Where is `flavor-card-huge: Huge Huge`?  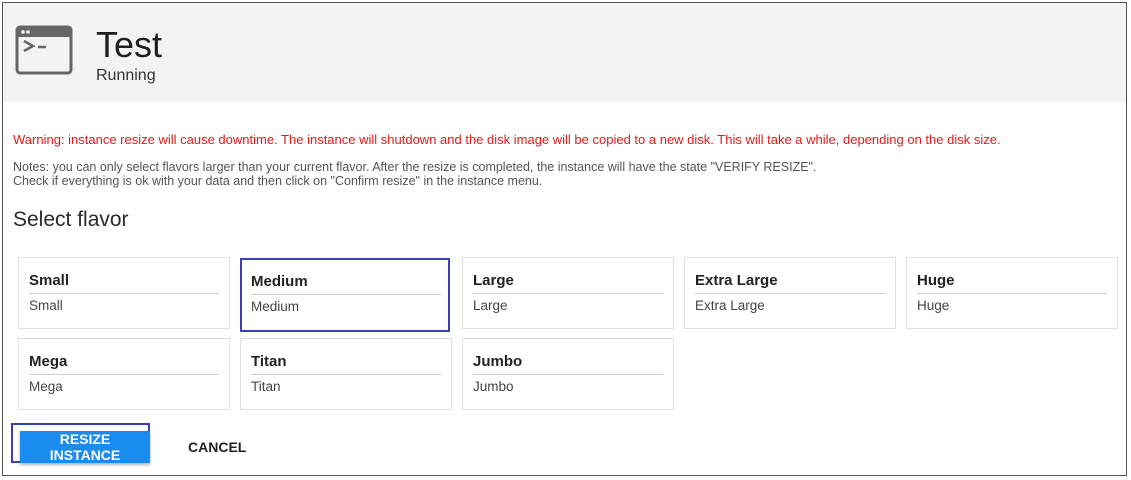
flavor-card-huge: Huge Huge is located at coordinates (1012, 293).